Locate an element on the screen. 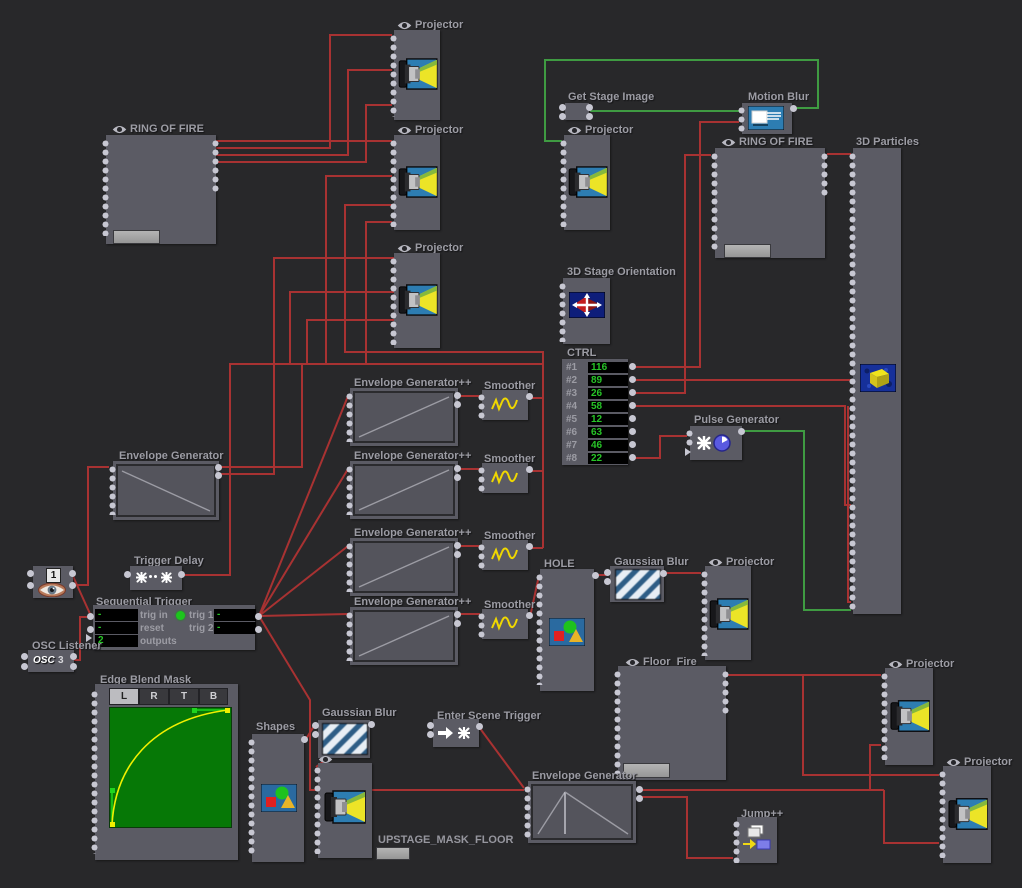 The image size is (1022, 888). trig-in-value: - is located at coordinates (116, 615).